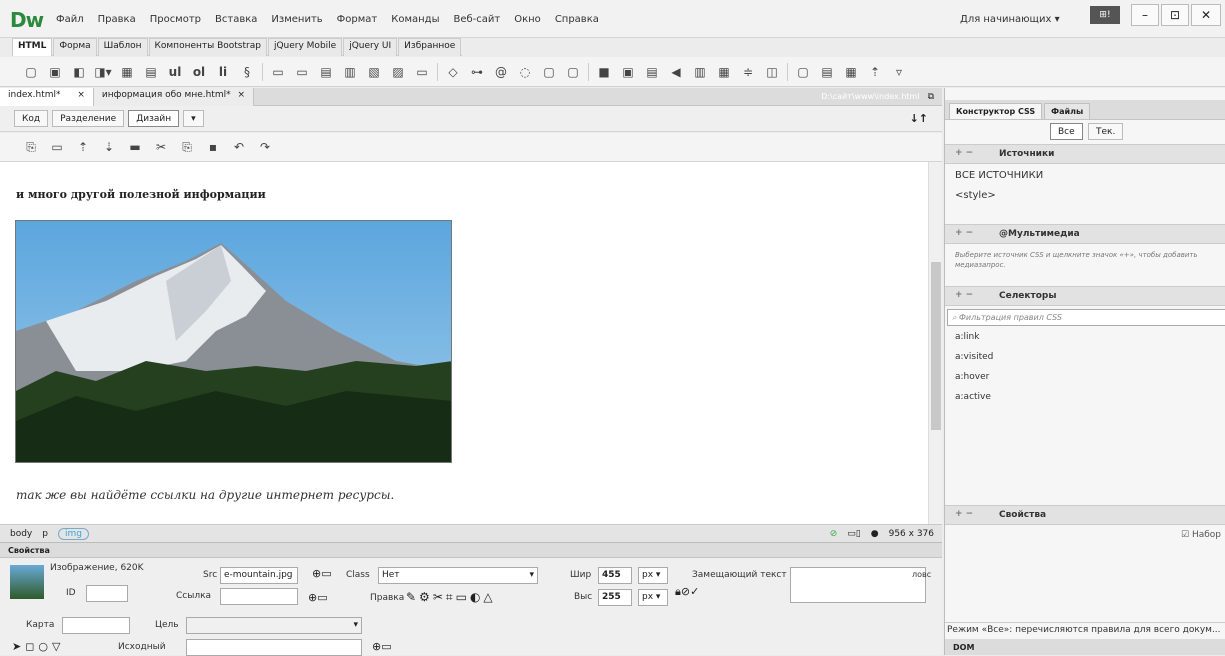  What do you see at coordinates (1085, 234) in the screenshot?
I see `media-header: + − @Мультимедиа` at bounding box center [1085, 234].